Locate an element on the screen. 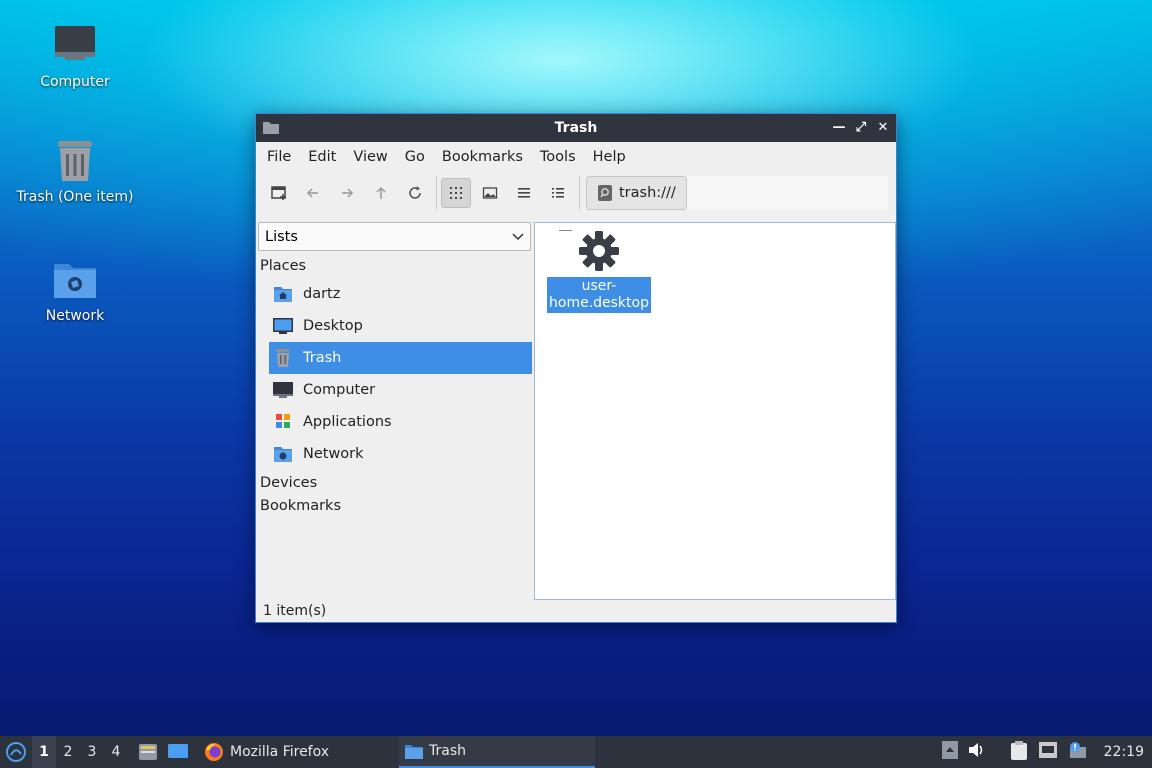 Image resolution: width=1152 pixels, height=768 pixels. menubar: File Edit View Go Bookmarks Tools Help is located at coordinates (576, 157).